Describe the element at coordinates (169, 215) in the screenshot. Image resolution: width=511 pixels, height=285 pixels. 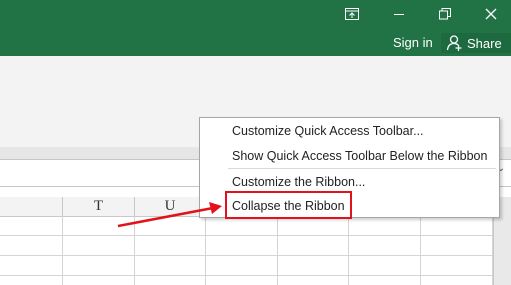
I see `annotation-arrow-icon` at that location.